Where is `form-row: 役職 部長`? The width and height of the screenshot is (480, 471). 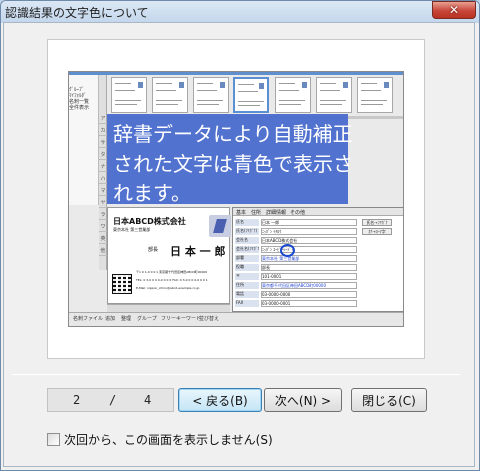
form-row: 役職 部長 is located at coordinates (319, 267).